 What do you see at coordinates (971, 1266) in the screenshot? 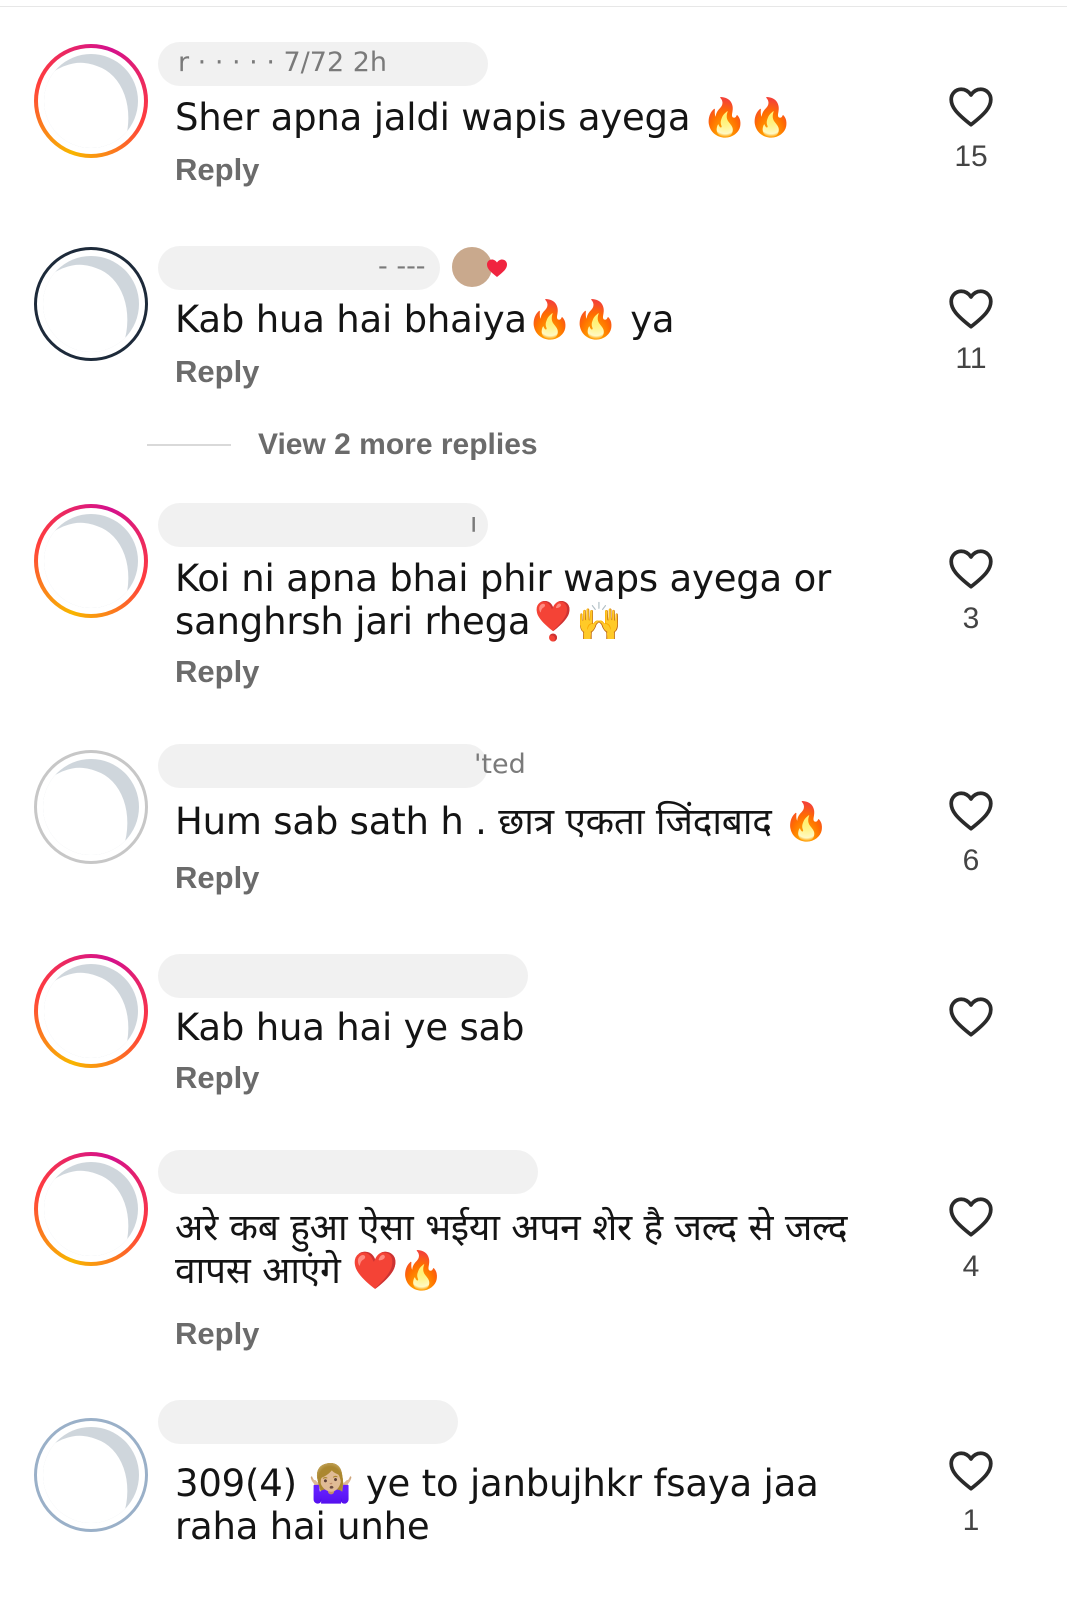
I see `like-count: 4` at bounding box center [971, 1266].